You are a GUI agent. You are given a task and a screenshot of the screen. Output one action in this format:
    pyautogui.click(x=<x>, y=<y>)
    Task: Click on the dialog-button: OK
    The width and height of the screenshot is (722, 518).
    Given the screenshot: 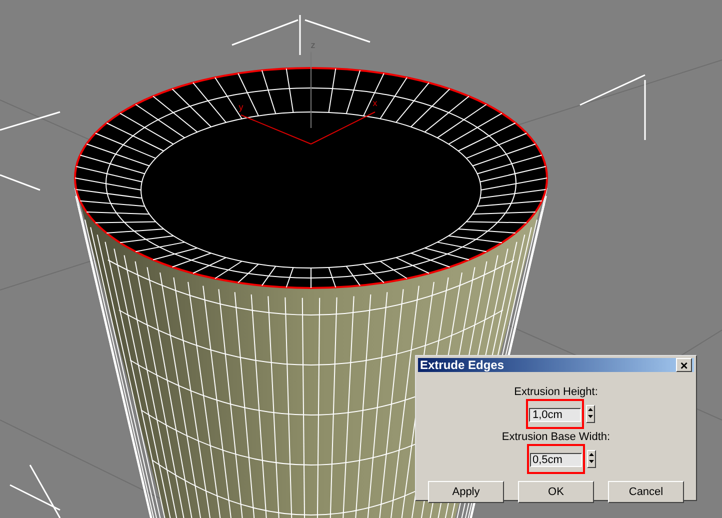 What is the action you would take?
    pyautogui.click(x=556, y=492)
    